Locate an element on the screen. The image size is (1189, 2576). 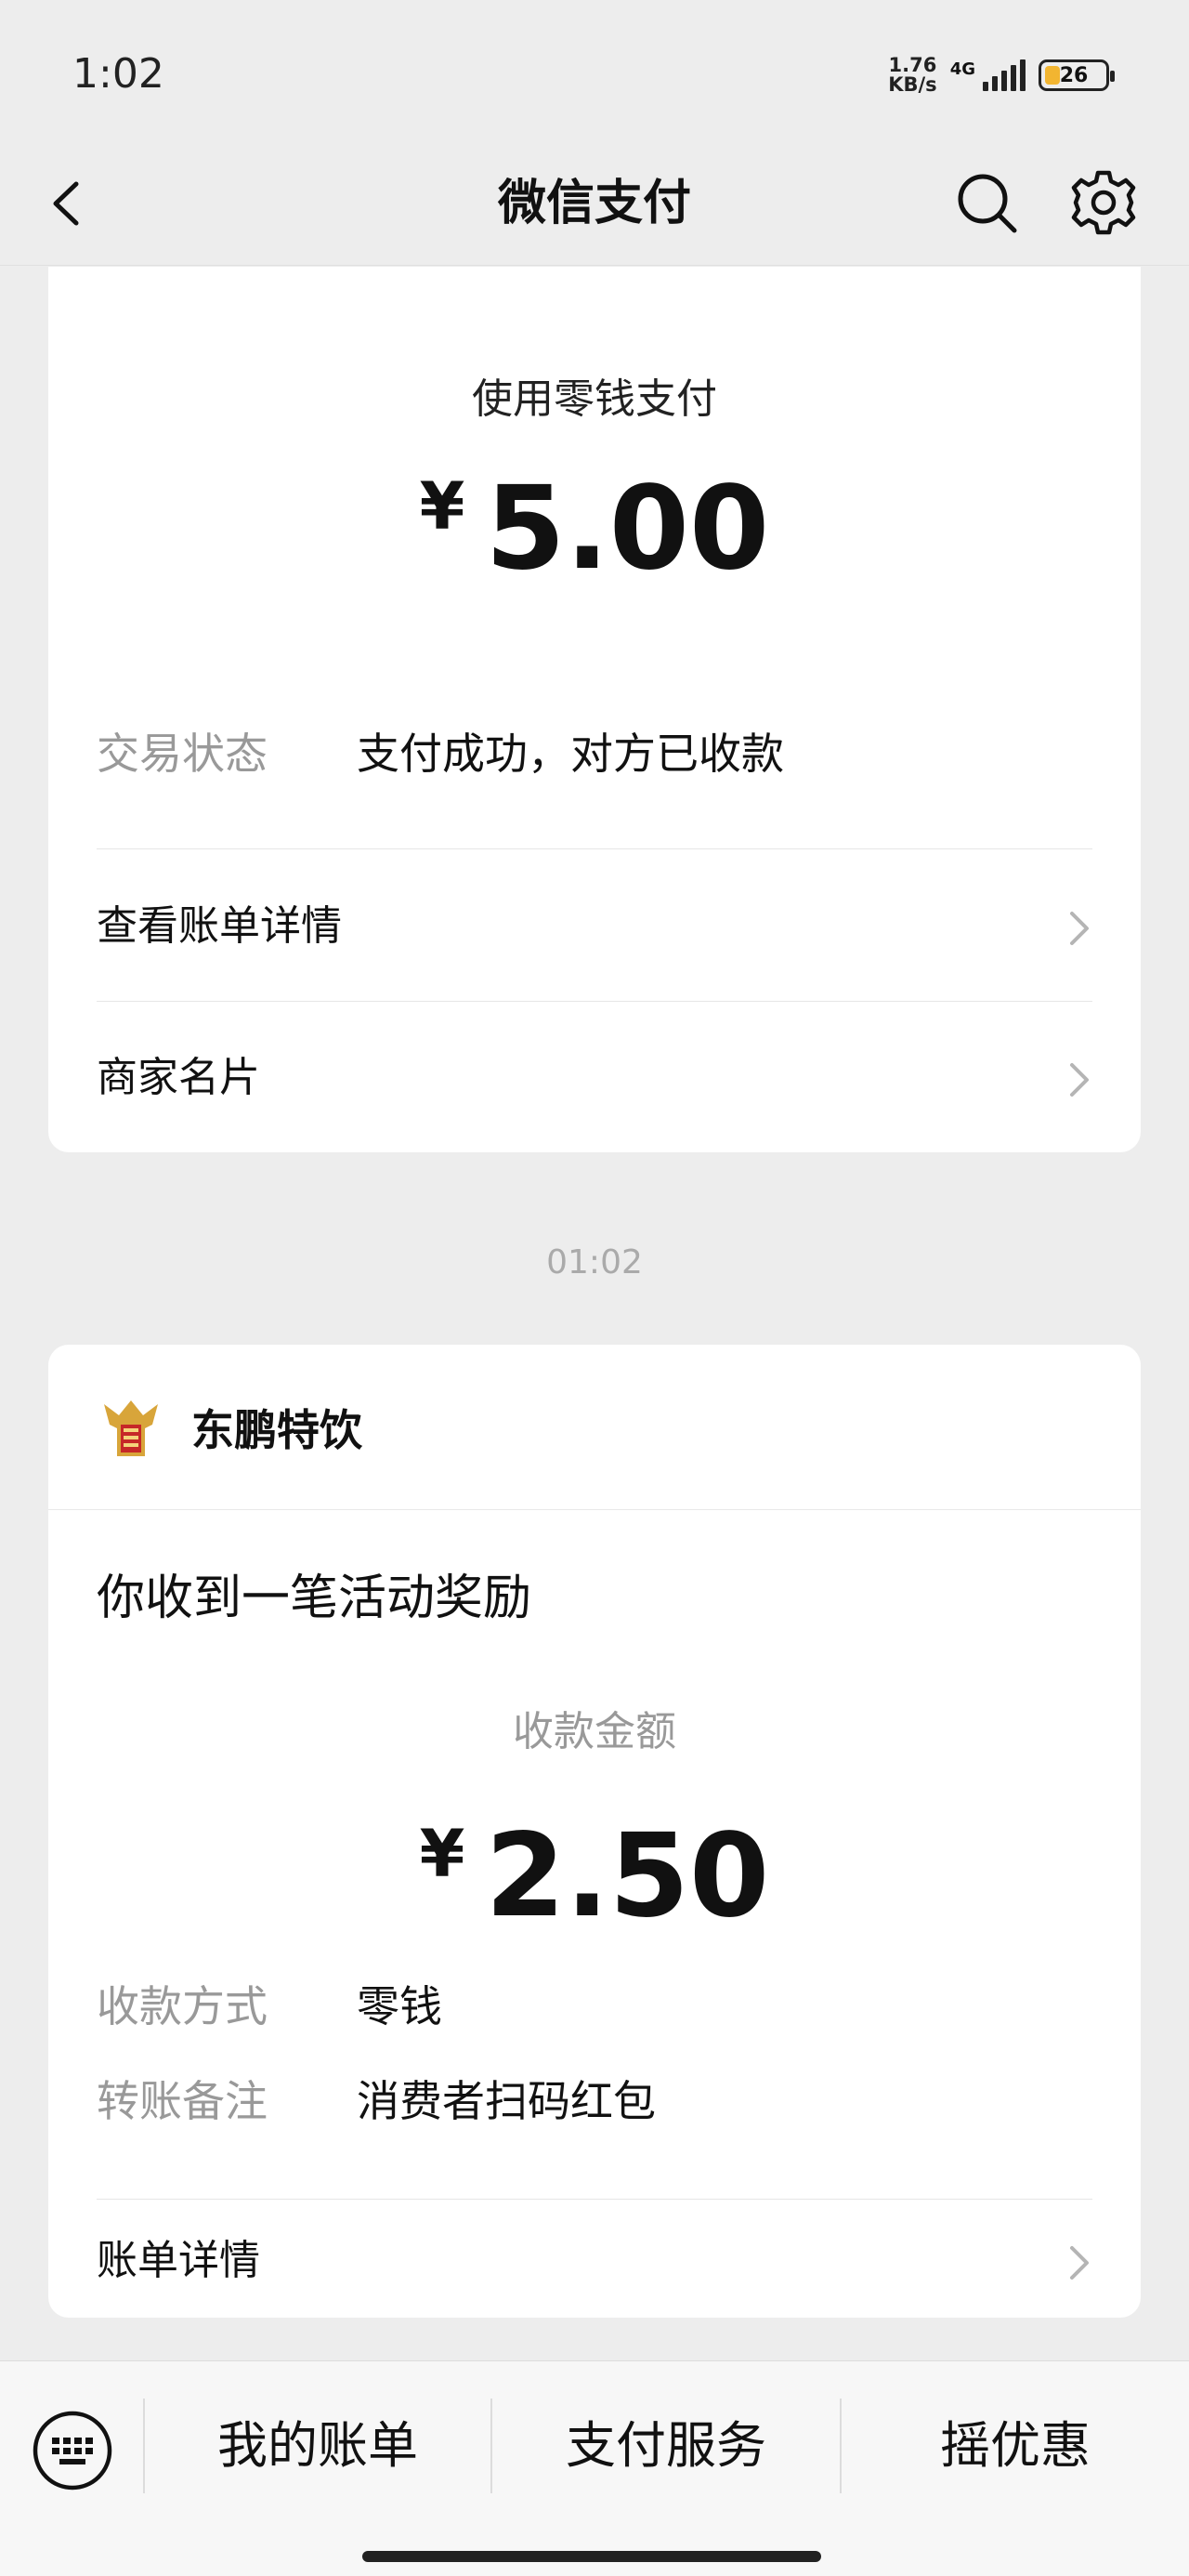
receive-amount-label: 收款金额 is located at coordinates (594, 1731).